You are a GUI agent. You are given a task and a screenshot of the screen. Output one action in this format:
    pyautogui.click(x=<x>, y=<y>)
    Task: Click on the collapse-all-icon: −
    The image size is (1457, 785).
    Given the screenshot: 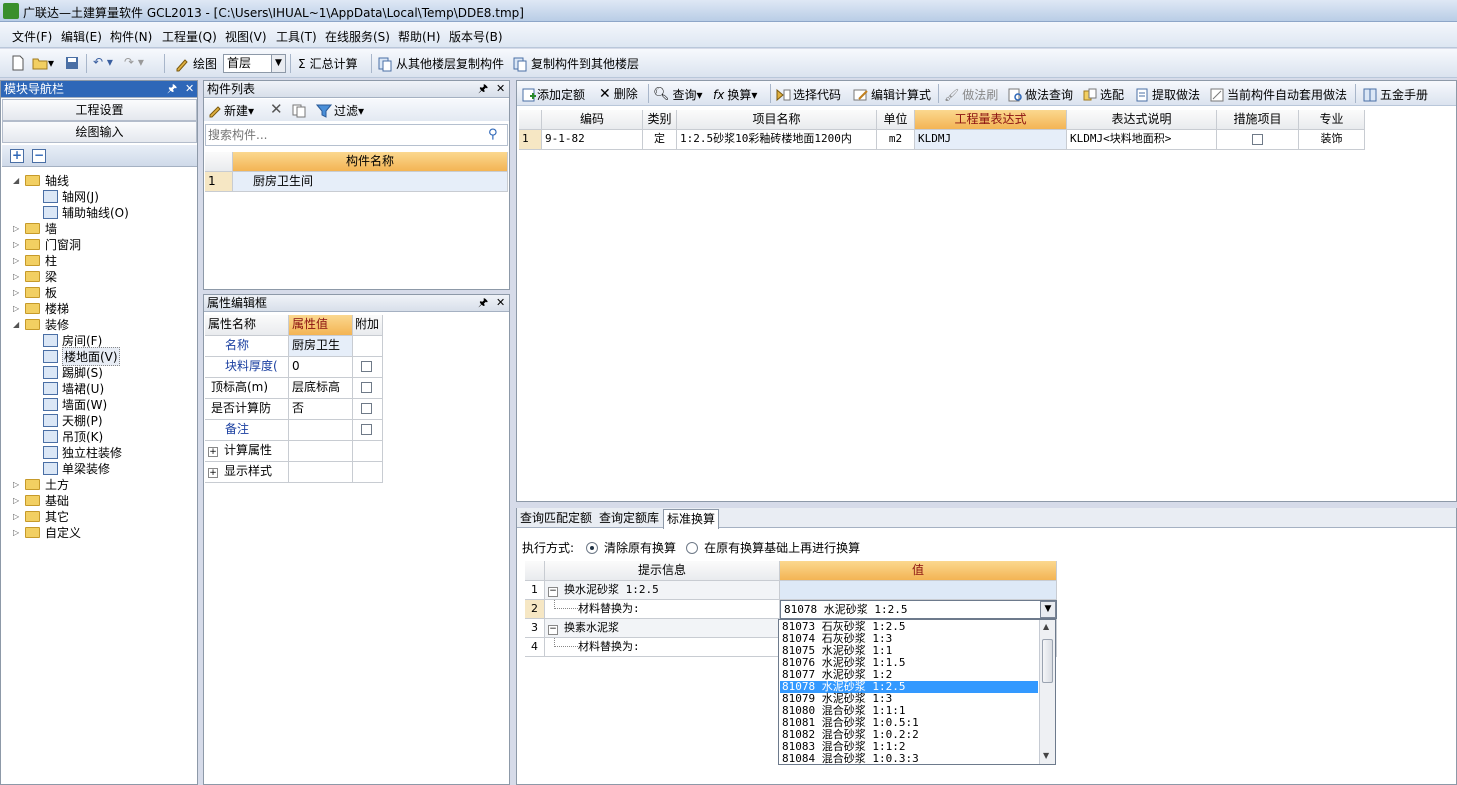 What is the action you would take?
    pyautogui.click(x=39, y=156)
    